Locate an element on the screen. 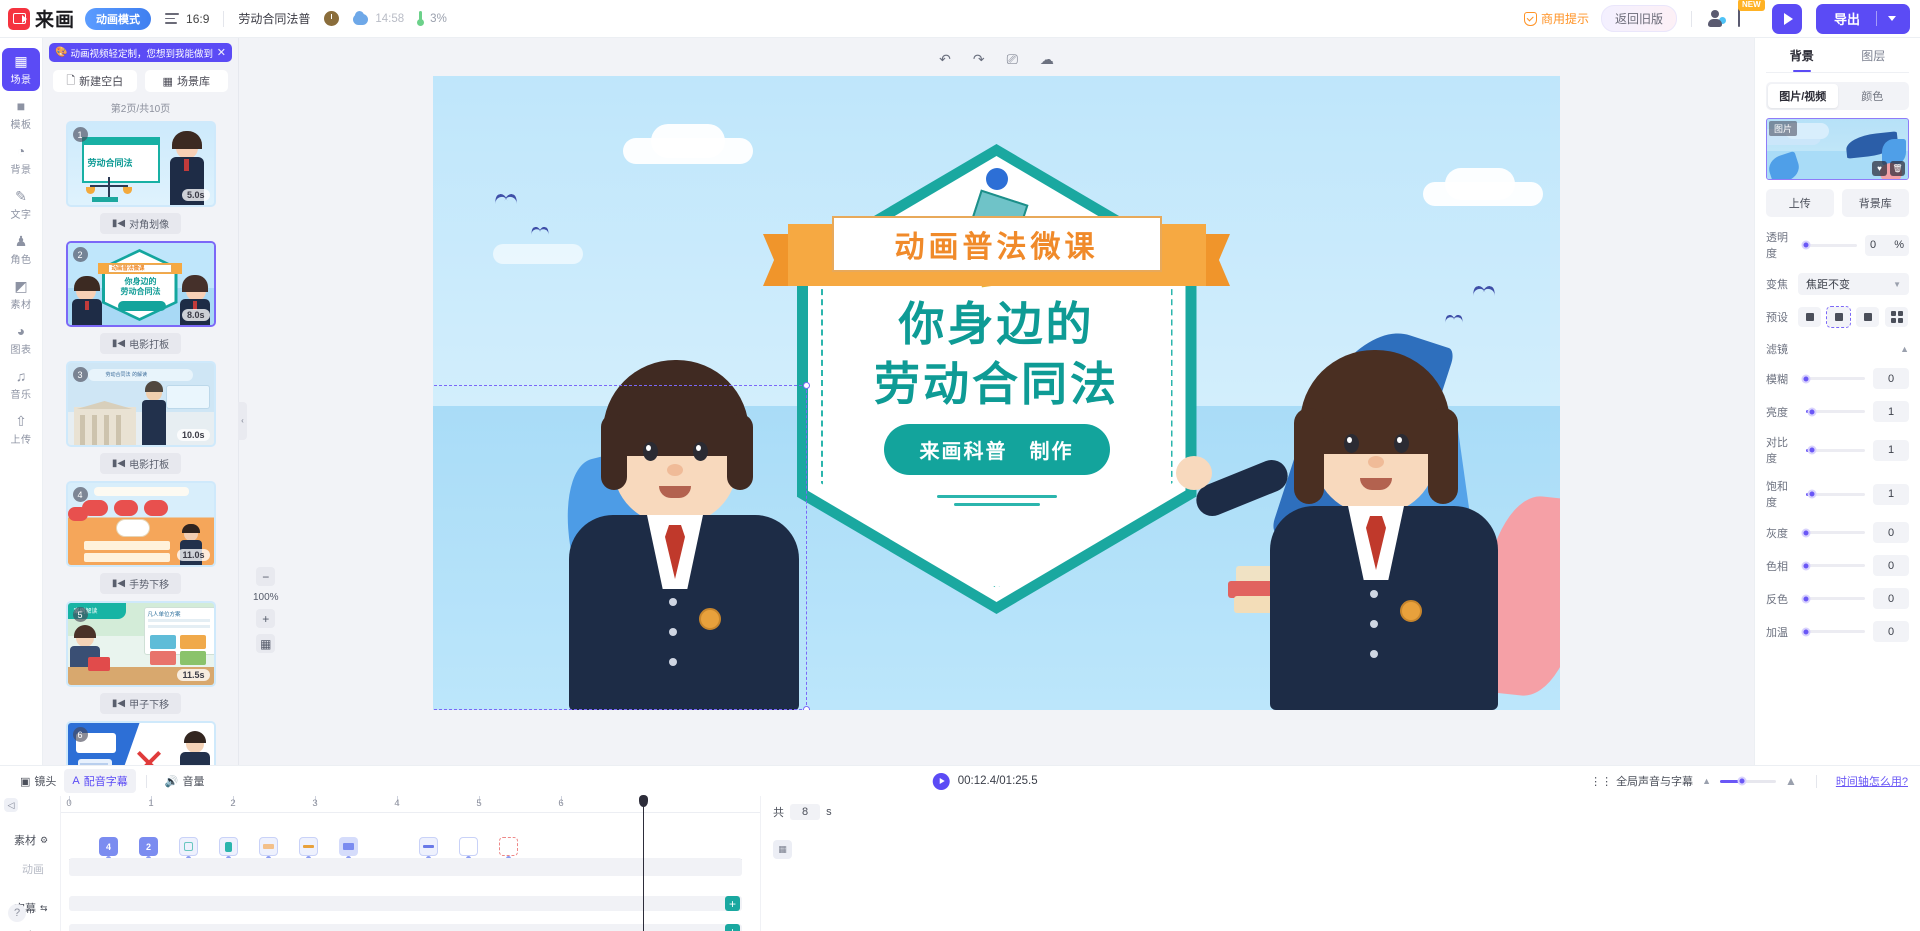 This screenshot has width=1920, height=931. board-button: NEW is located at coordinates (1751, 14).